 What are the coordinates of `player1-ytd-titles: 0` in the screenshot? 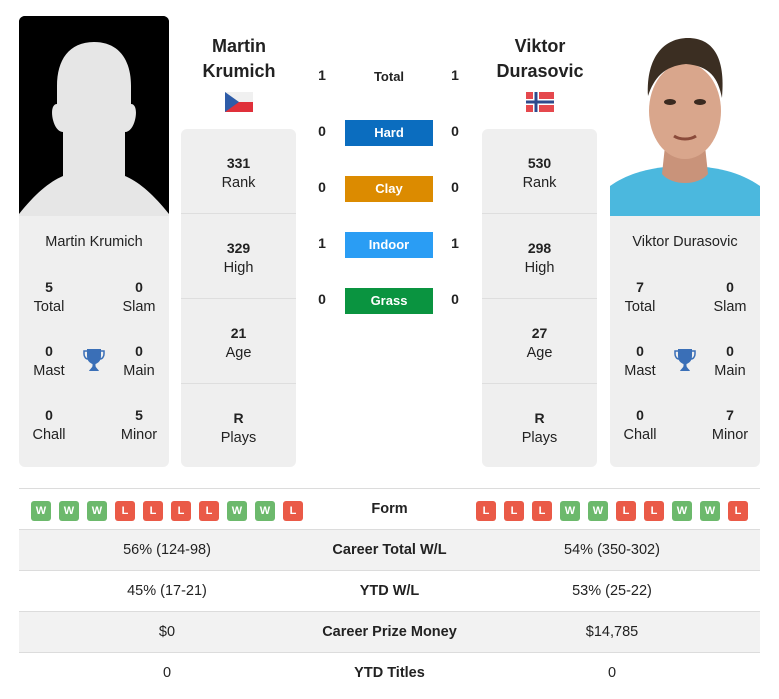 It's located at (167, 673).